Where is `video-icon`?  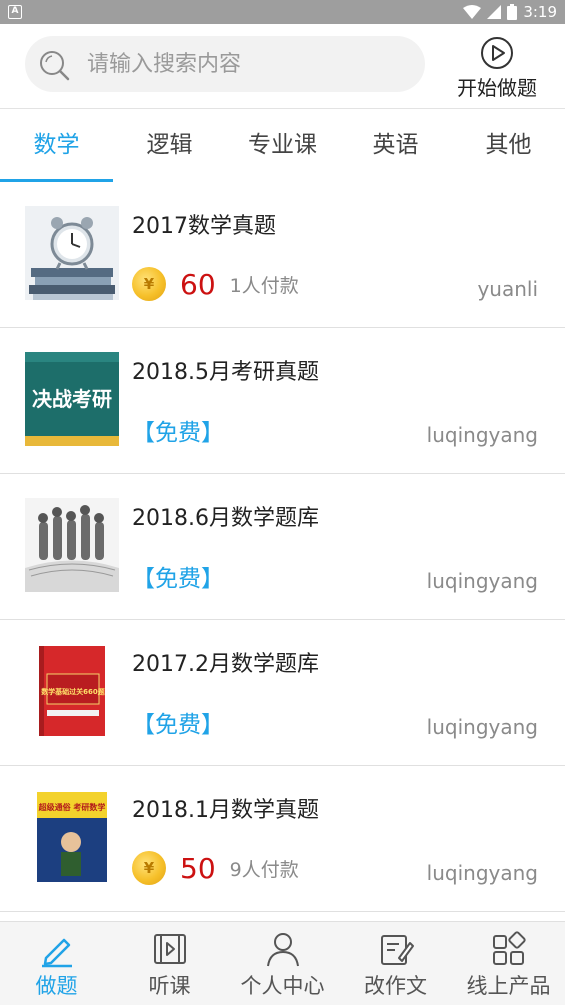
video-icon is located at coordinates (169, 949).